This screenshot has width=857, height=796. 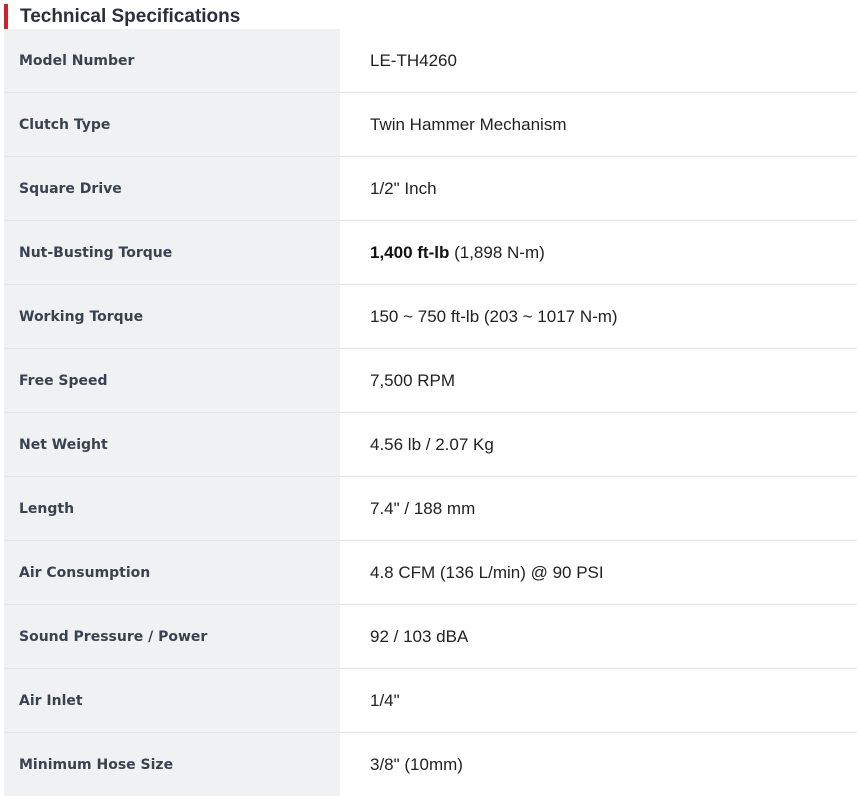 What do you see at coordinates (423, 508) in the screenshot?
I see `spec-value: 7.4" / 188 mm` at bounding box center [423, 508].